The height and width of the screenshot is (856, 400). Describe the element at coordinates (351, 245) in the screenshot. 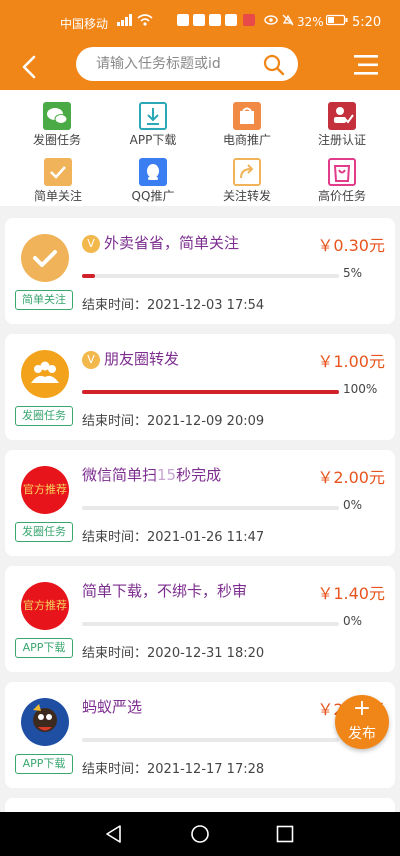

I see `task-price: ￥0.30元` at that location.